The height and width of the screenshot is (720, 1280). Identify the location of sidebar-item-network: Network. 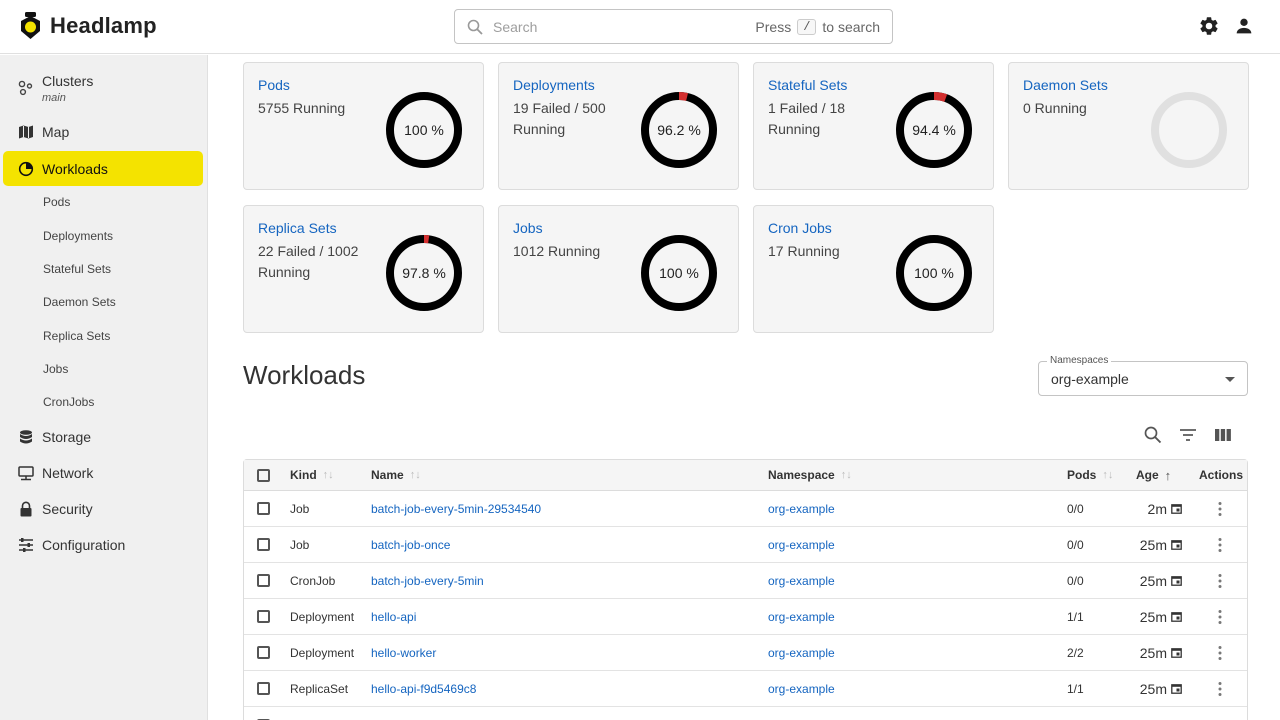
(103, 473).